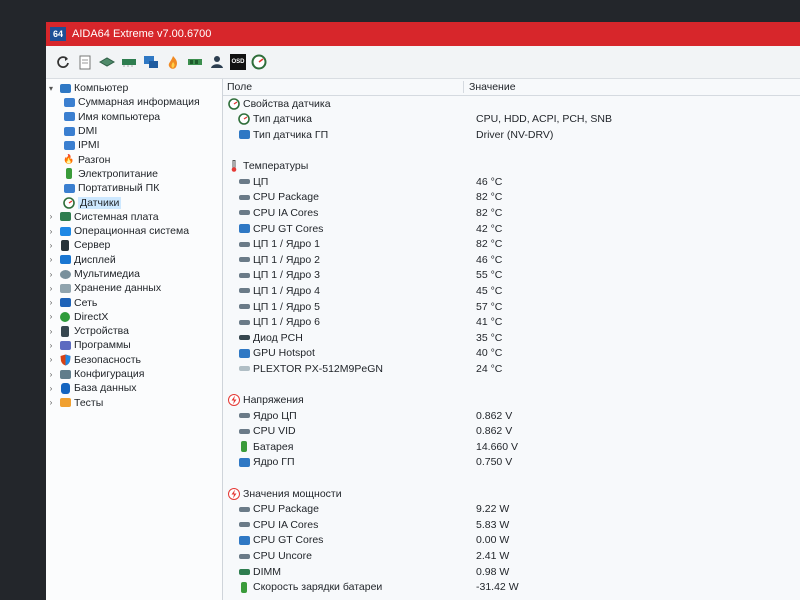 The image size is (800, 600). What do you see at coordinates (134, 188) in the screenshot?
I see `tree-item-laptop: Портативный ПК` at bounding box center [134, 188].